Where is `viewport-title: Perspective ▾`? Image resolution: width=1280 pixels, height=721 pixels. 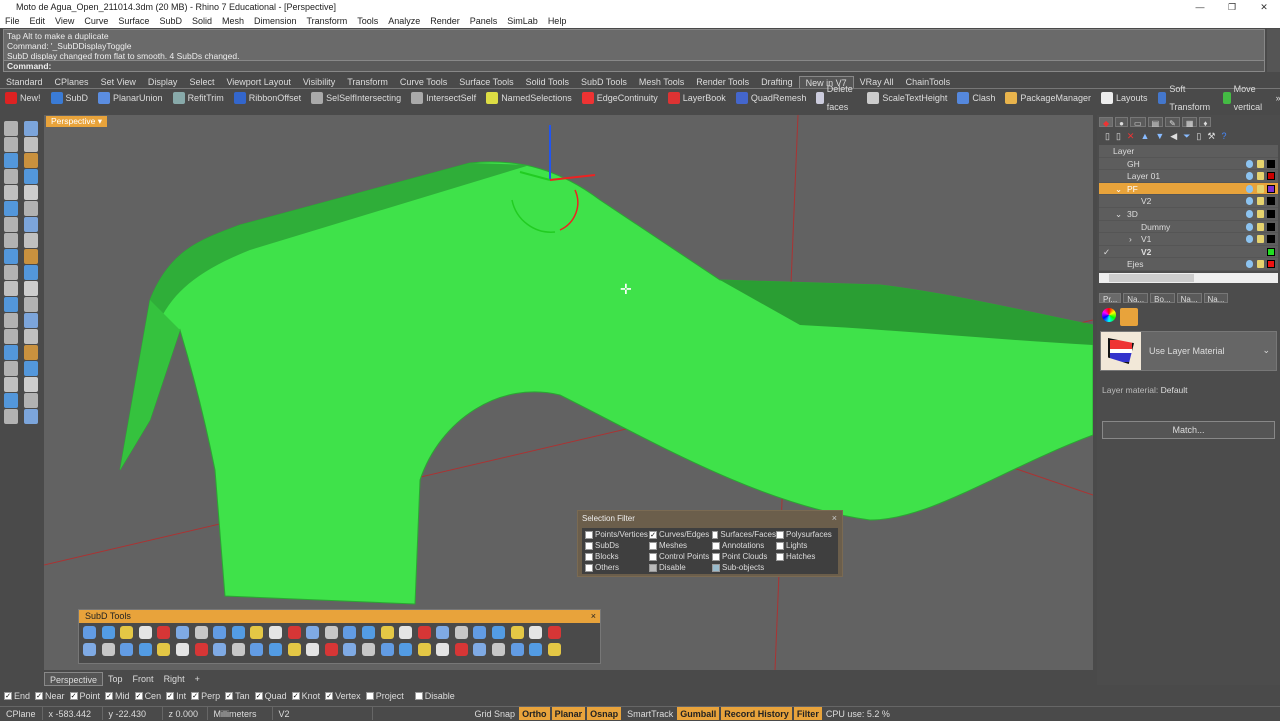 viewport-title: Perspective ▾ is located at coordinates (77, 121).